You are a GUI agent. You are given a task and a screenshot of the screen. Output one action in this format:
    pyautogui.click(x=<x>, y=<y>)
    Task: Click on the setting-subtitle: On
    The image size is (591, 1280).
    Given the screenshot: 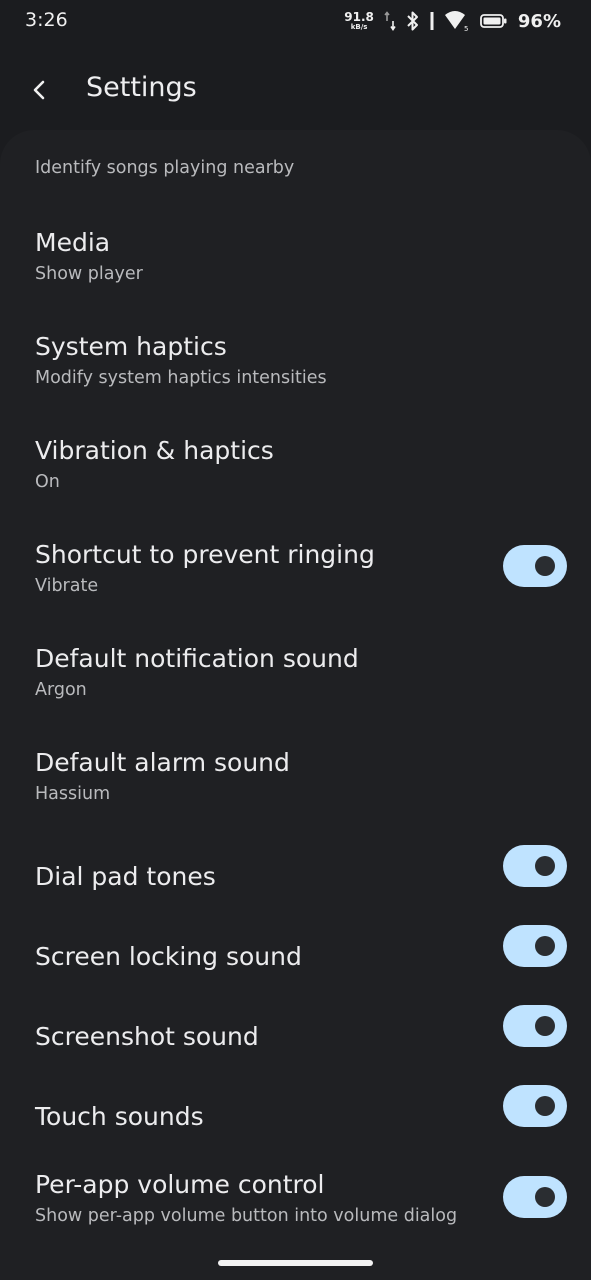 What is the action you would take?
    pyautogui.click(x=47, y=482)
    